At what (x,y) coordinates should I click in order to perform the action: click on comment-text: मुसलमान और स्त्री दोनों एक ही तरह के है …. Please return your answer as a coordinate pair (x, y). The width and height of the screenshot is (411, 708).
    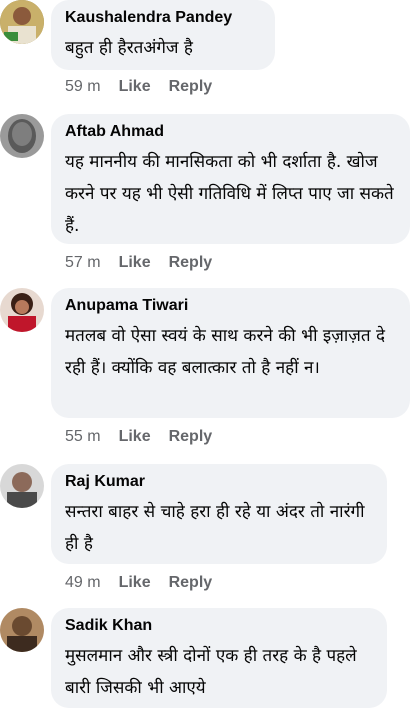
    Looking at the image, I should click on (214, 672).